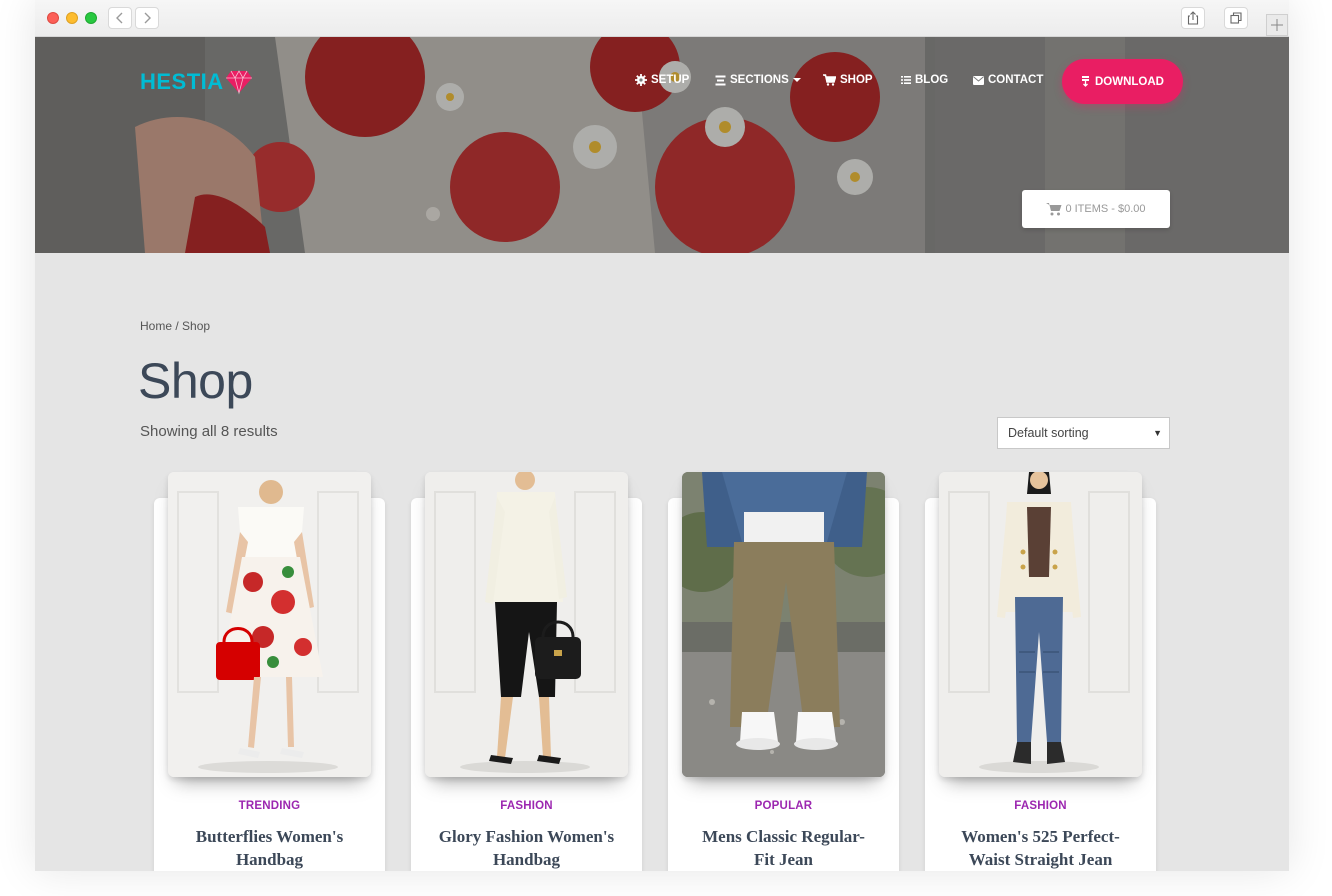 This screenshot has width=1332, height=896. Describe the element at coordinates (209, 431) in the screenshot. I see `result-count: Showing all 8 results` at that location.